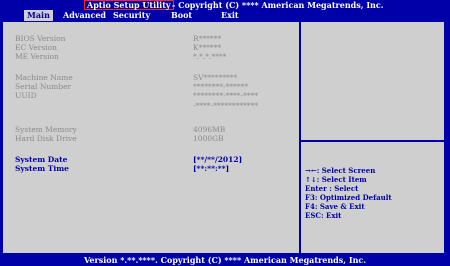  What do you see at coordinates (207, 47) in the screenshot?
I see `ec-version-value: K******` at bounding box center [207, 47].